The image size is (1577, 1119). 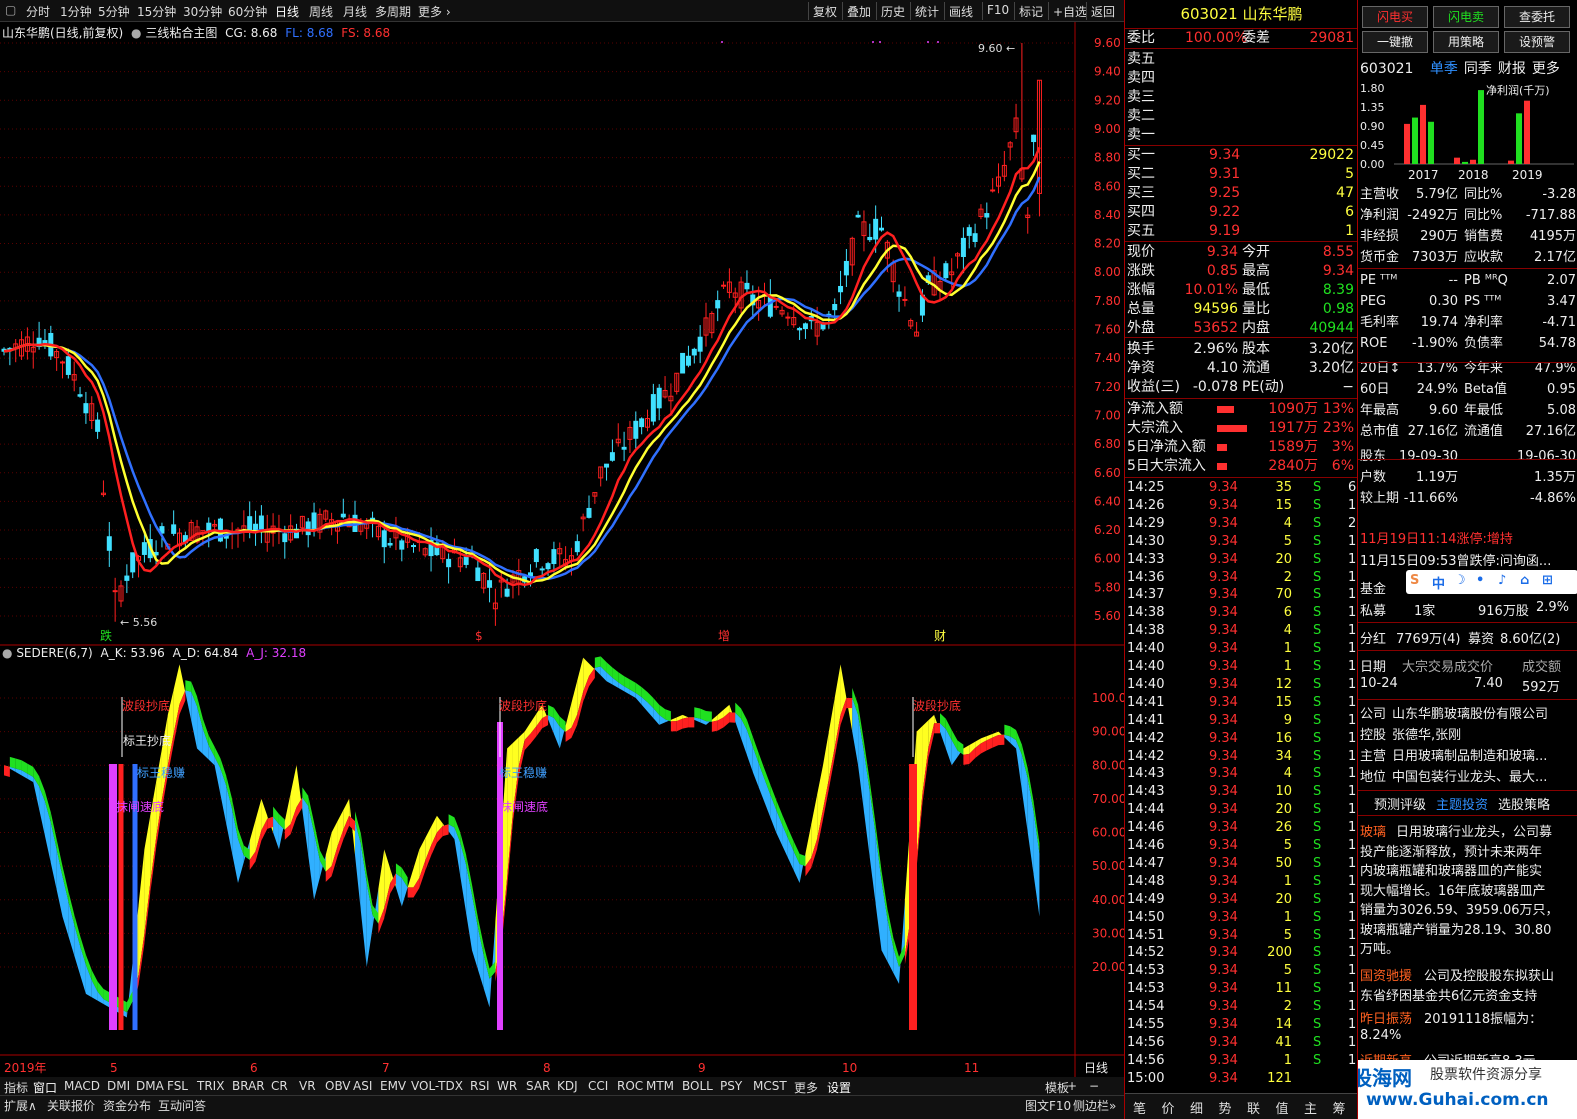 What do you see at coordinates (507, 1086) in the screenshot?
I see `indicator-tab-WR: WR` at bounding box center [507, 1086].